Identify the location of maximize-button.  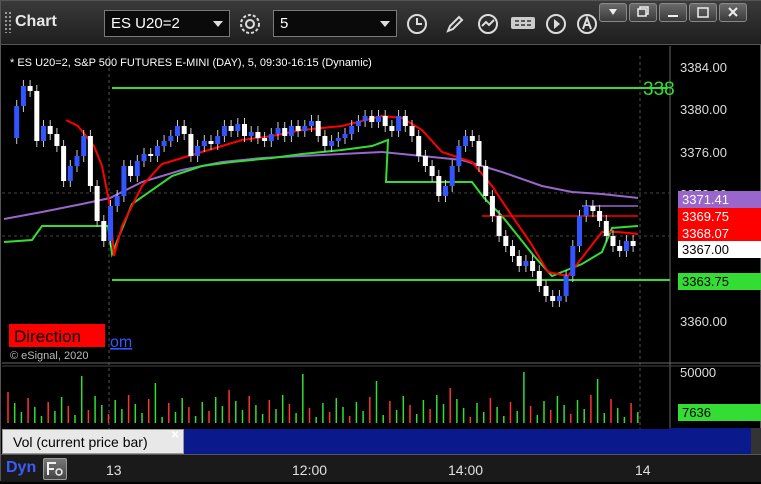
(703, 12).